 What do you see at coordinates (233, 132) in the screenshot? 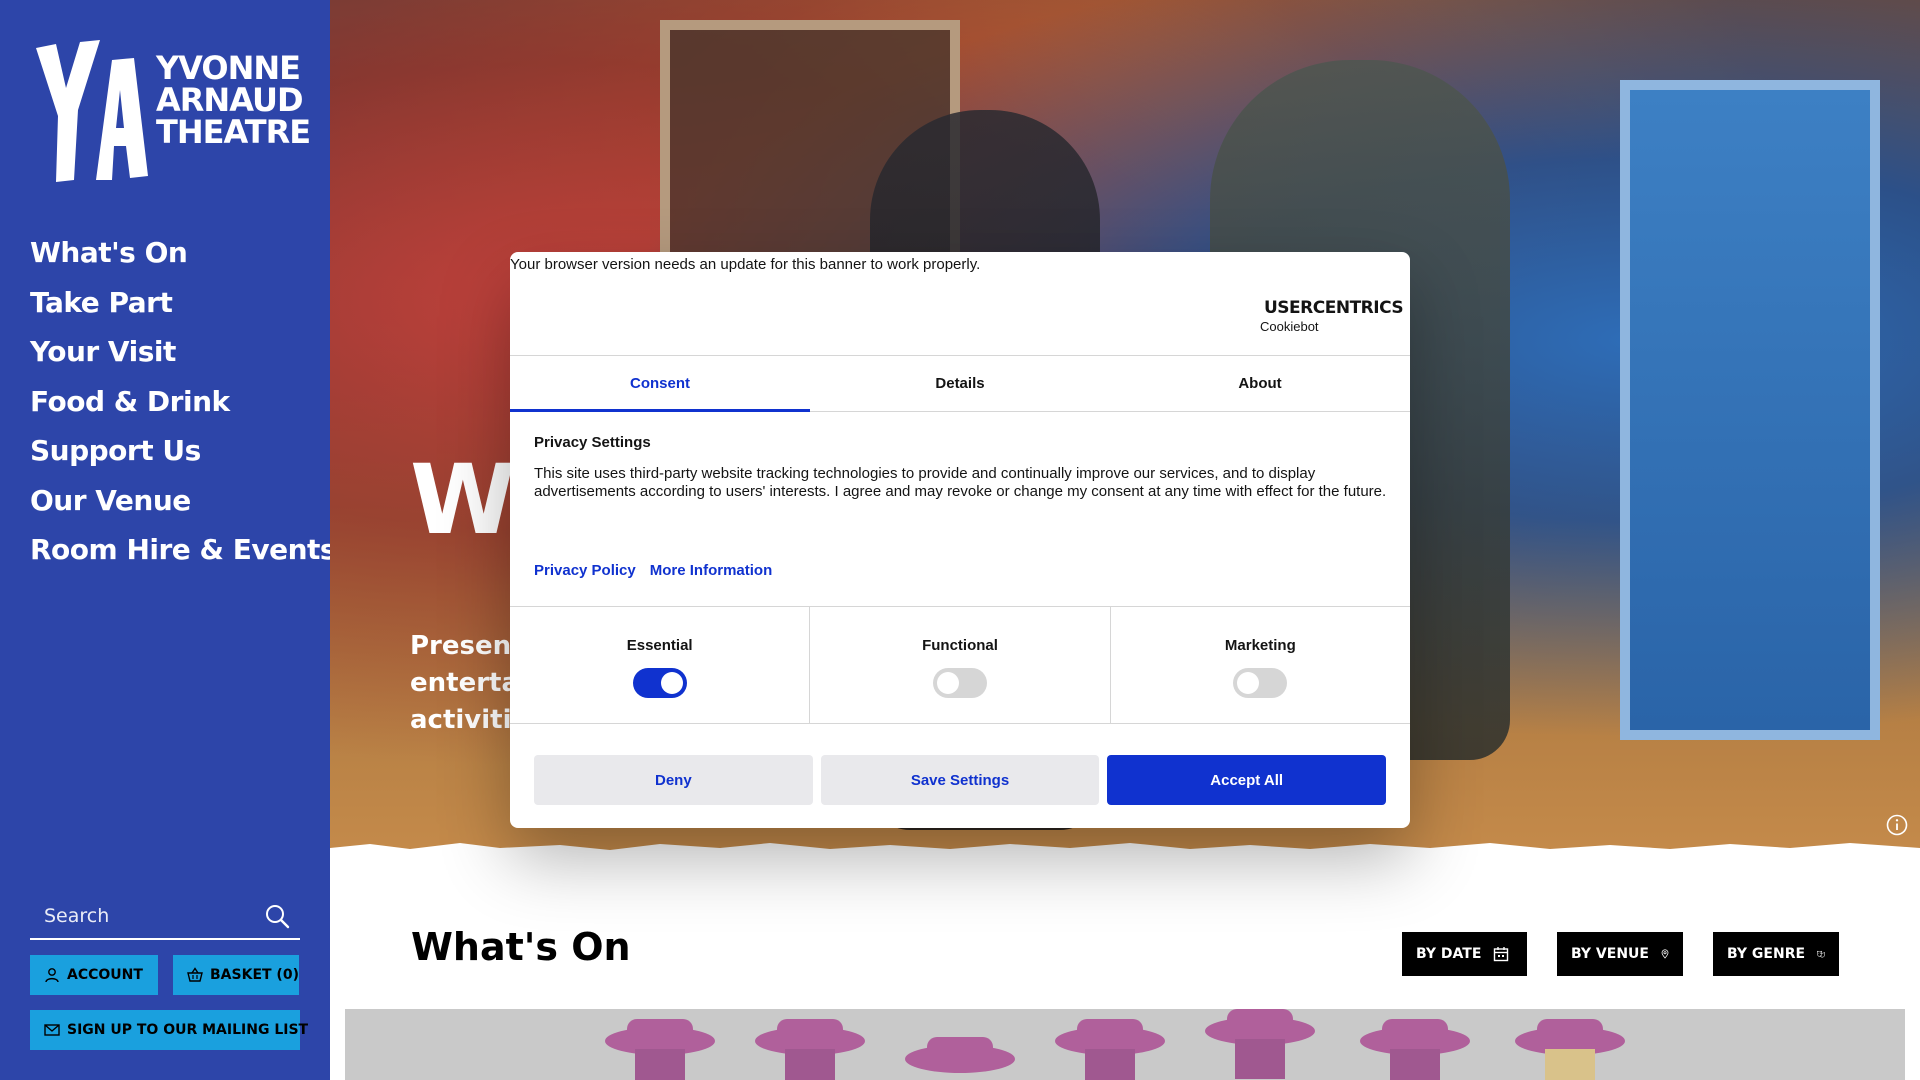
I see `logo-word: THEATRE` at bounding box center [233, 132].